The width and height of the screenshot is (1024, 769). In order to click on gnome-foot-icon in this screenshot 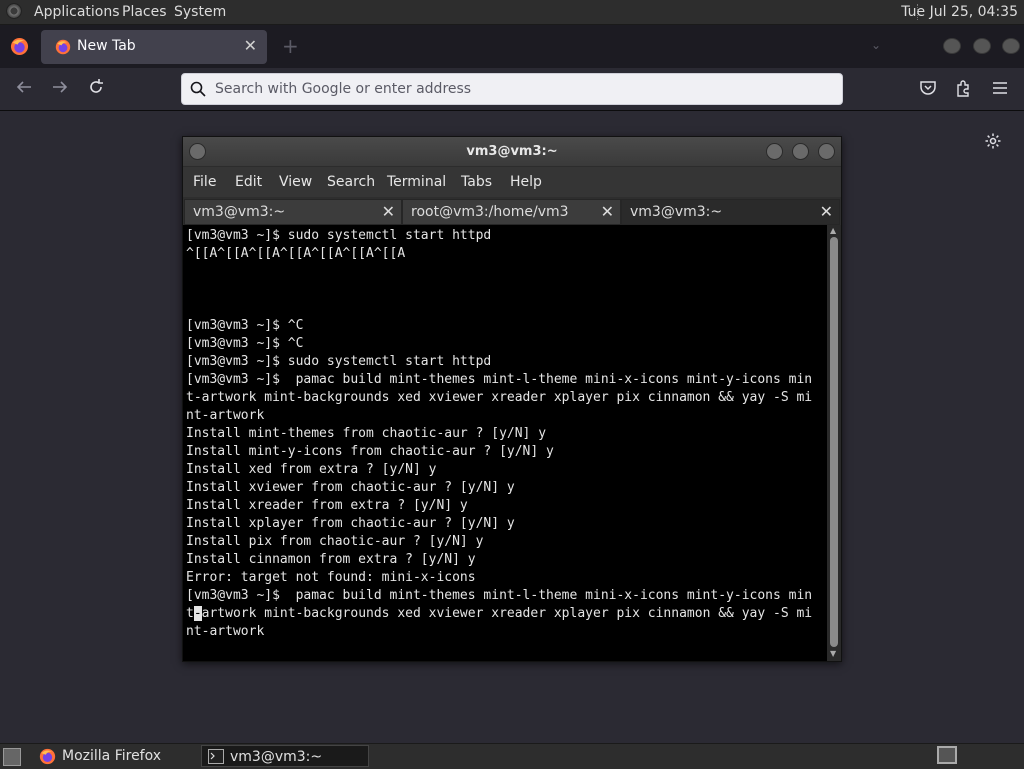, I will do `click(14, 11)`.